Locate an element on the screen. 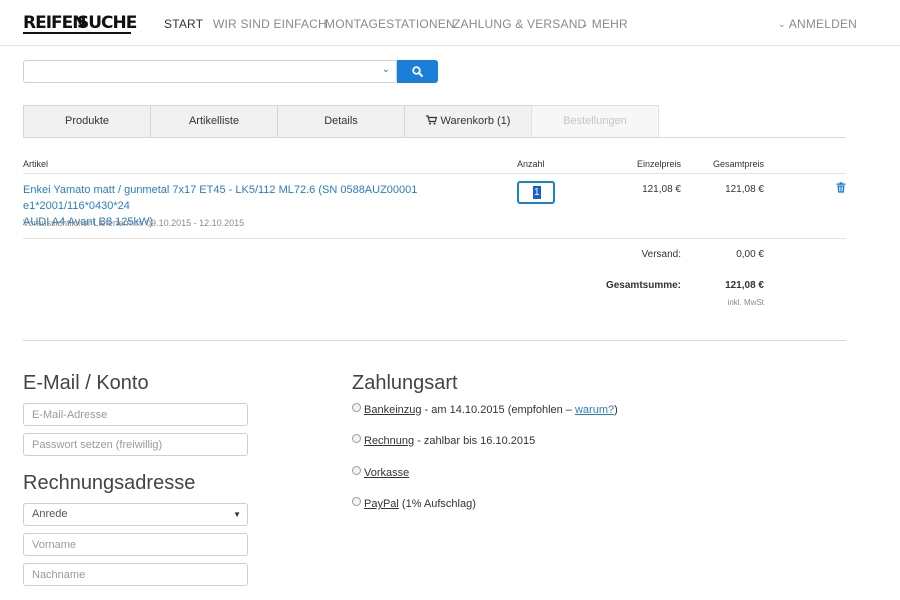  nav-montagestationen: MONTAGESTATIONEN is located at coordinates (390, 24).